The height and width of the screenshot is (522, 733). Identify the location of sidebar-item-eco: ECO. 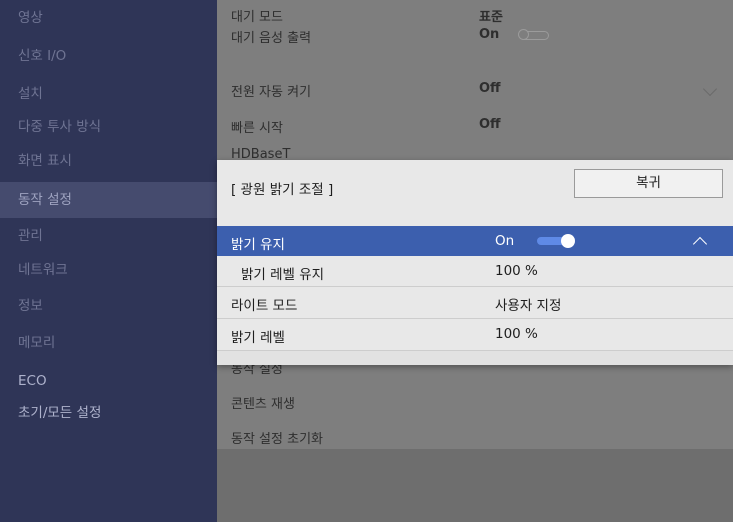
(108, 381).